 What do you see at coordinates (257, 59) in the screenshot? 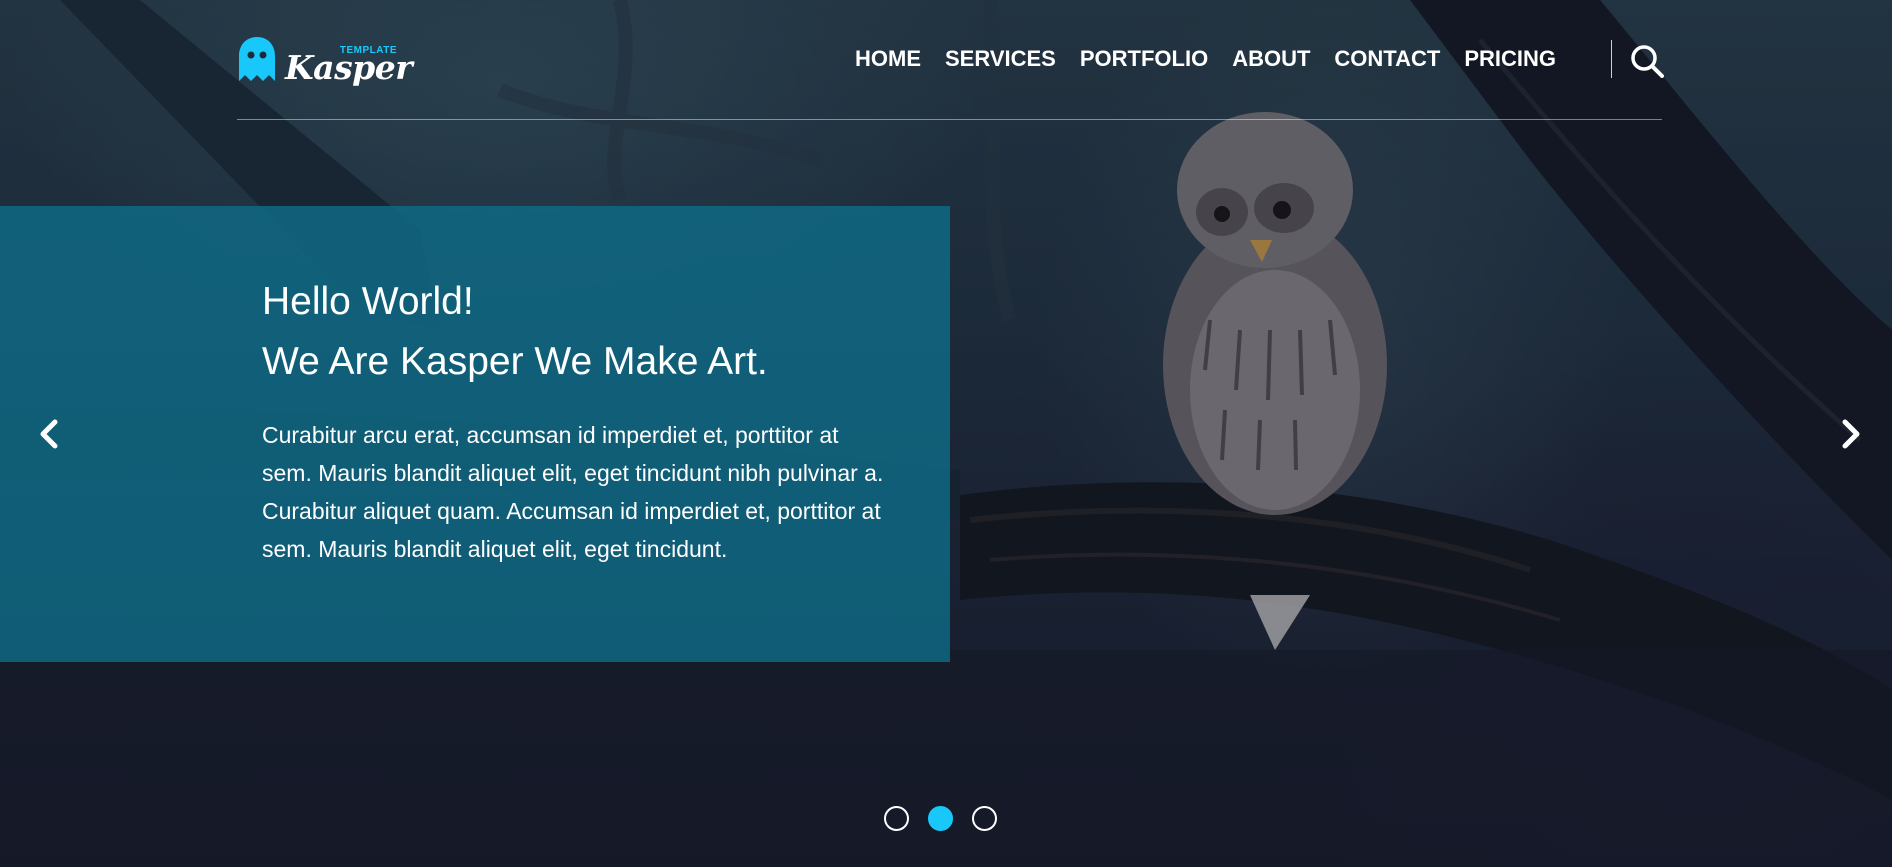
I see `ghost-icon` at bounding box center [257, 59].